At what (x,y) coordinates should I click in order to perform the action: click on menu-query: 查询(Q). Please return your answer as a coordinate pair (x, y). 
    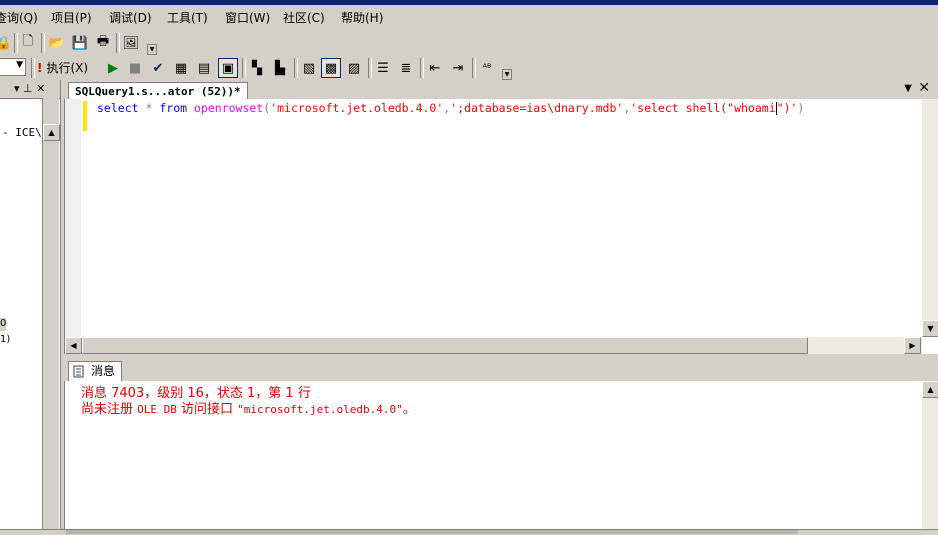
    Looking at the image, I should click on (19, 17).